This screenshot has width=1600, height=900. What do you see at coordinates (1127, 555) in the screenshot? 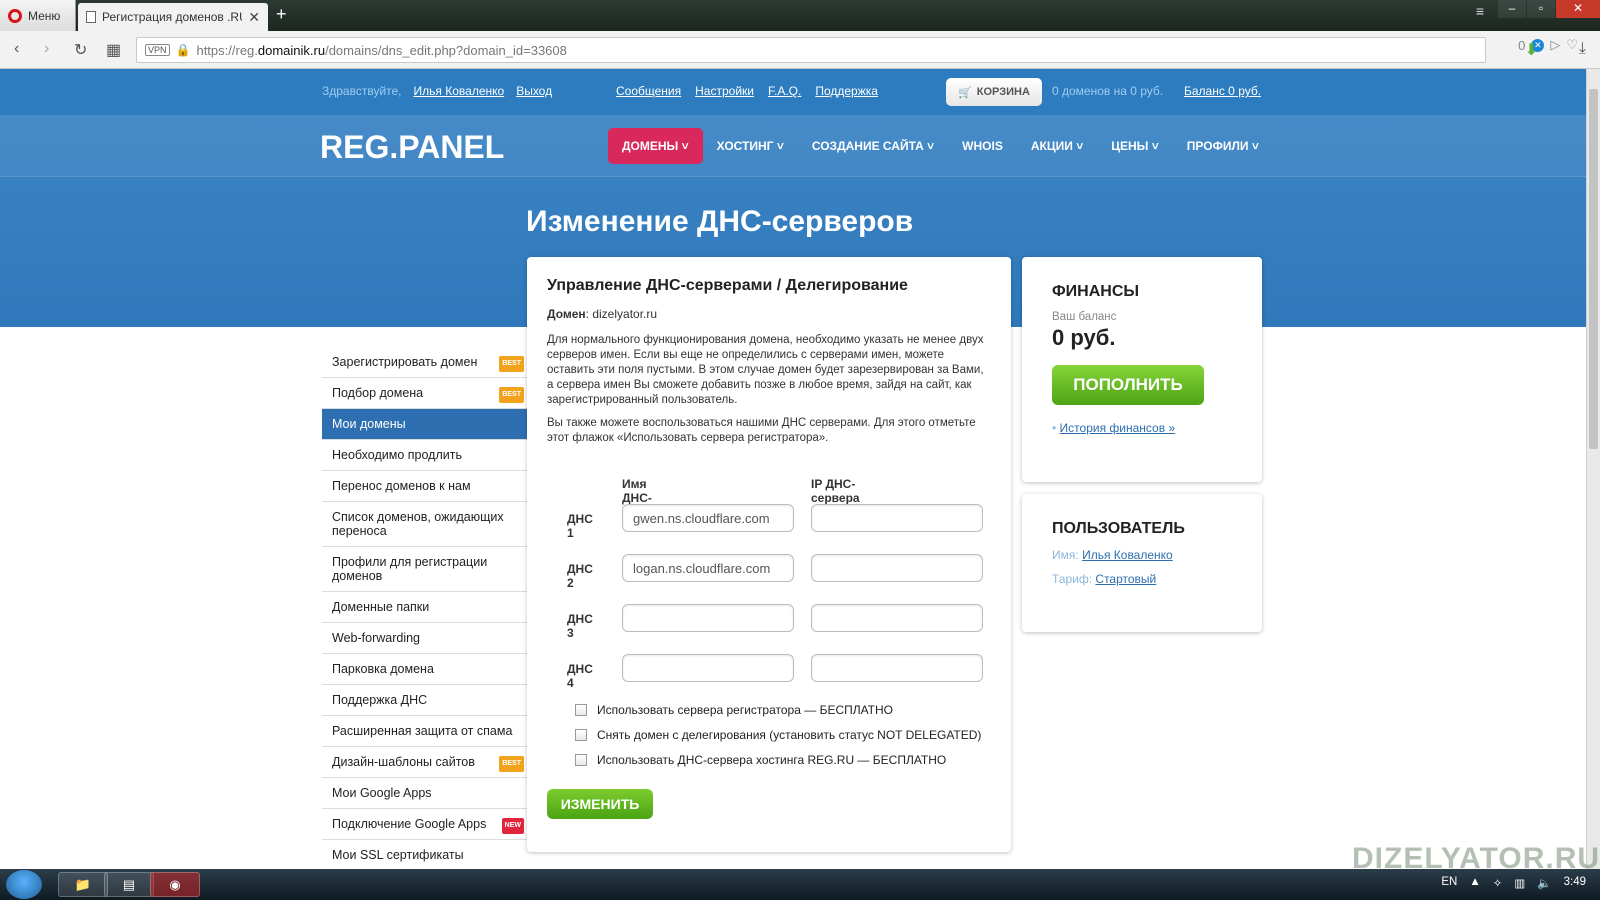
I see `user-name-card-link: Илья Коваленко` at bounding box center [1127, 555].